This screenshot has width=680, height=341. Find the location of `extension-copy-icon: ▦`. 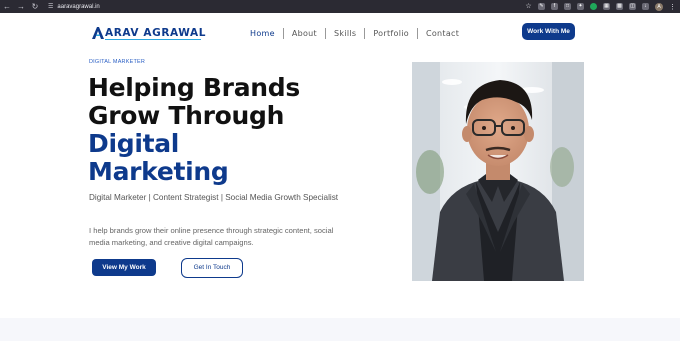

extension-copy-icon: ▦ is located at coordinates (606, 6).